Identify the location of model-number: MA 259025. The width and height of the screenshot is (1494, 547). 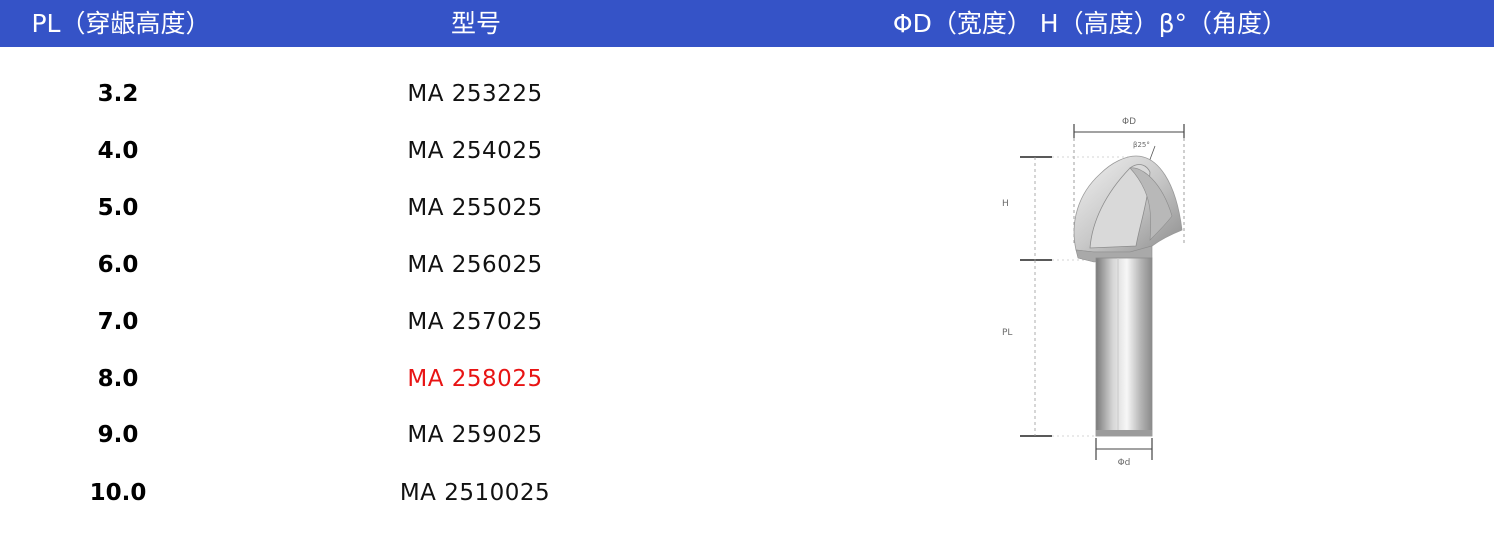
(475, 435).